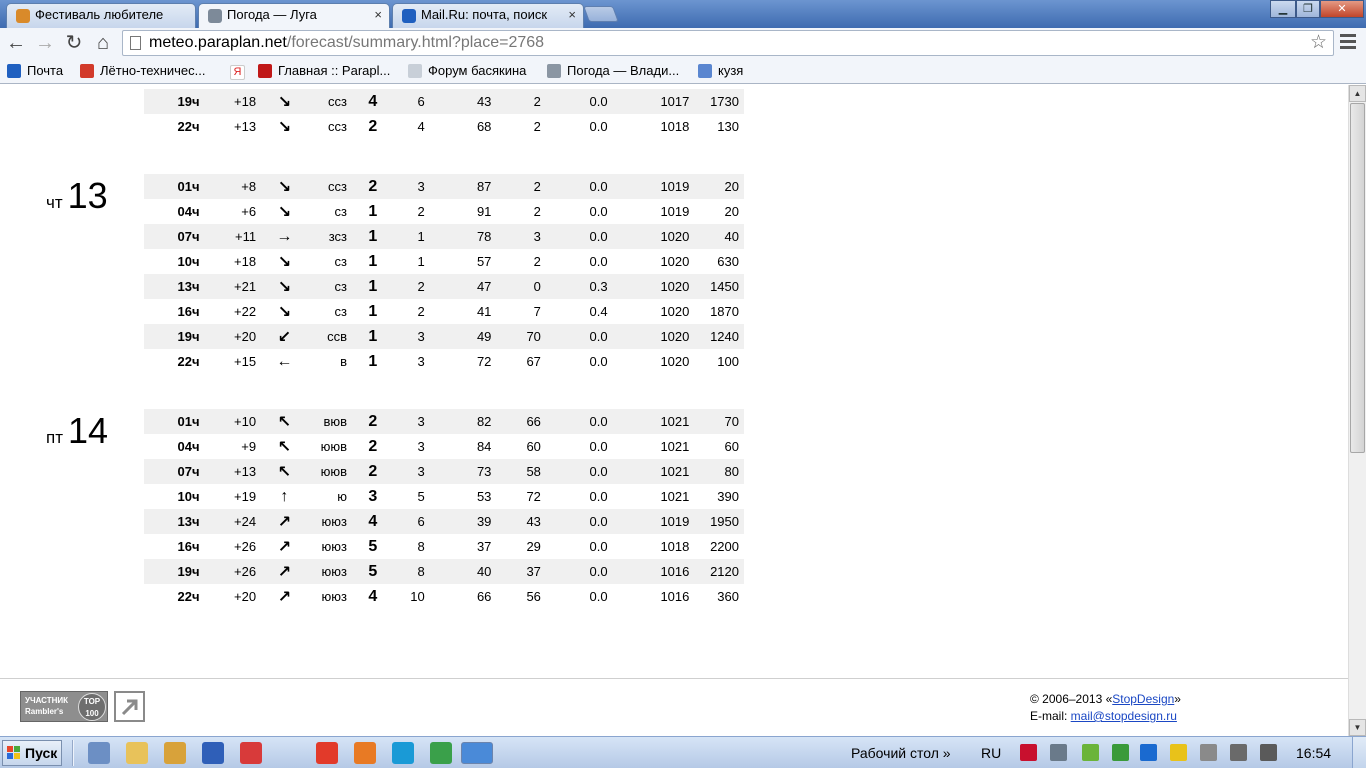 The image size is (1366, 768). I want to click on cell-hum: 41, so click(484, 311).